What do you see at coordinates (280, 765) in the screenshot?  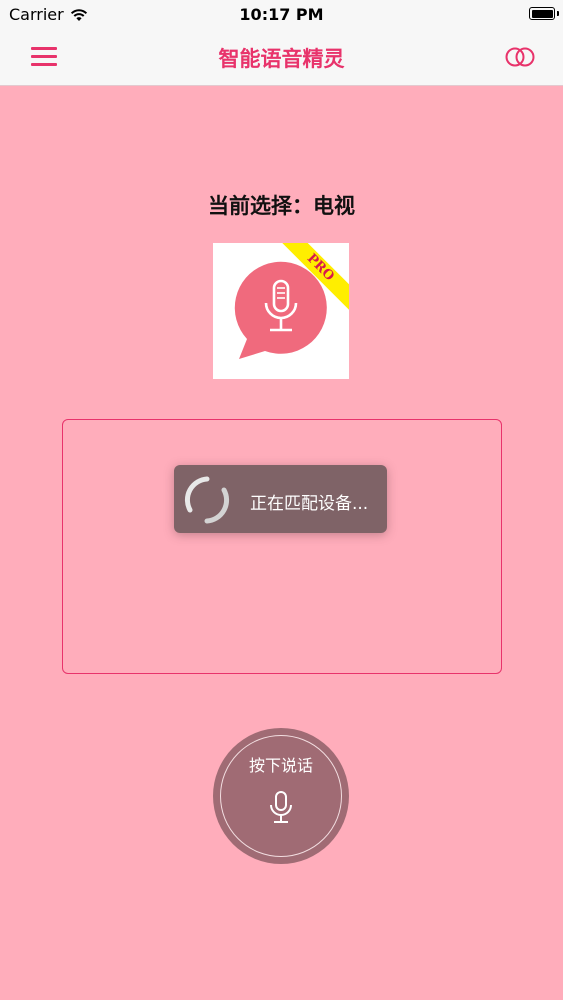 I see `talk-button-label: 按下说话` at bounding box center [280, 765].